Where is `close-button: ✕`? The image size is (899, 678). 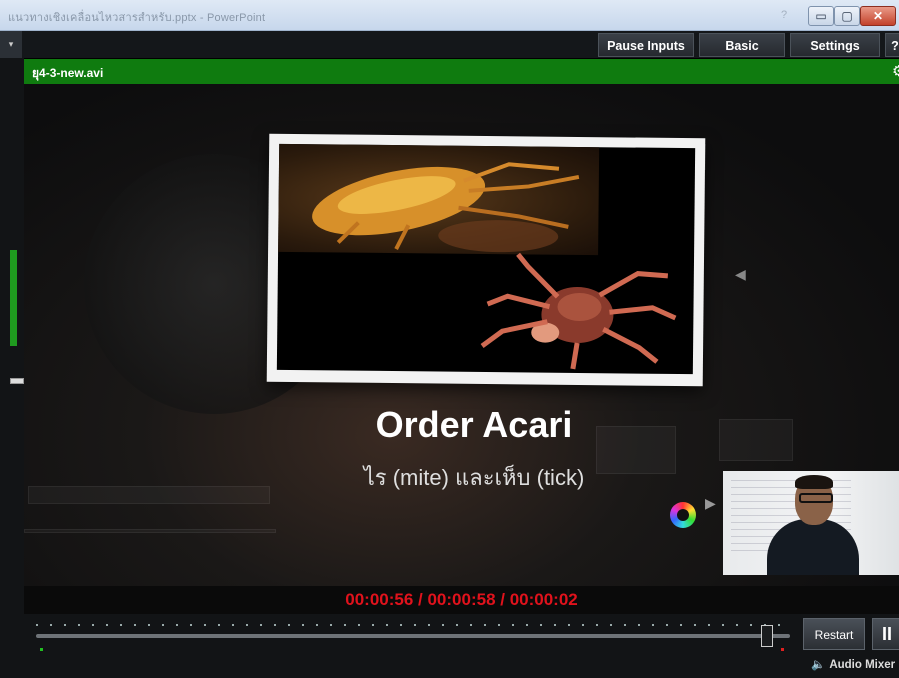
close-button: ✕ is located at coordinates (878, 16).